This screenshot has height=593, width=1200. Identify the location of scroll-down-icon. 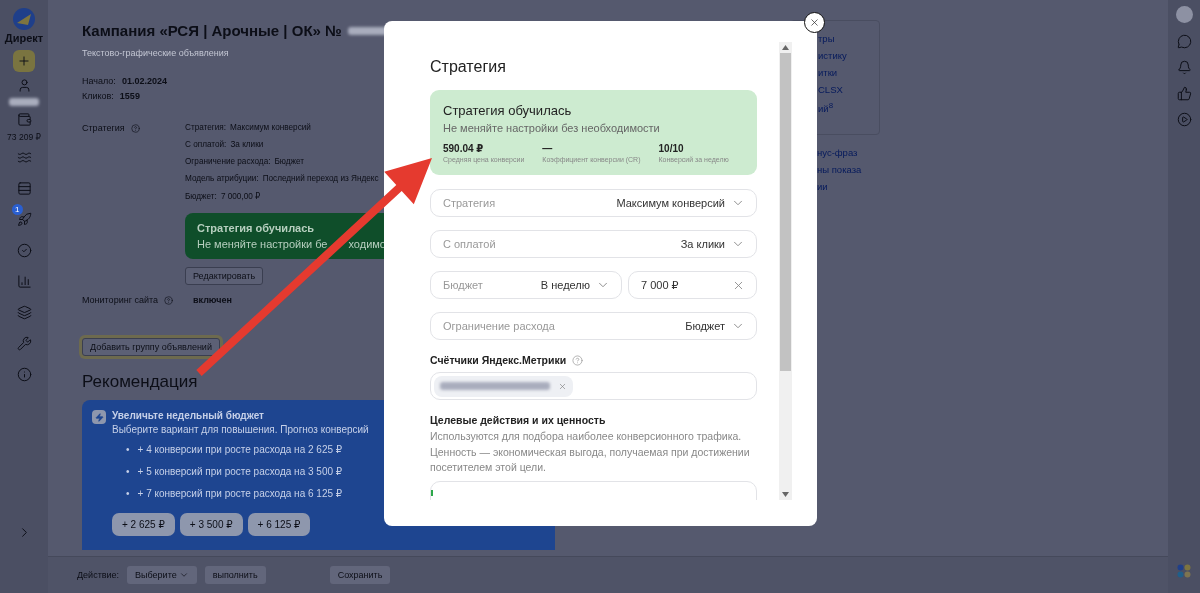
(785, 494).